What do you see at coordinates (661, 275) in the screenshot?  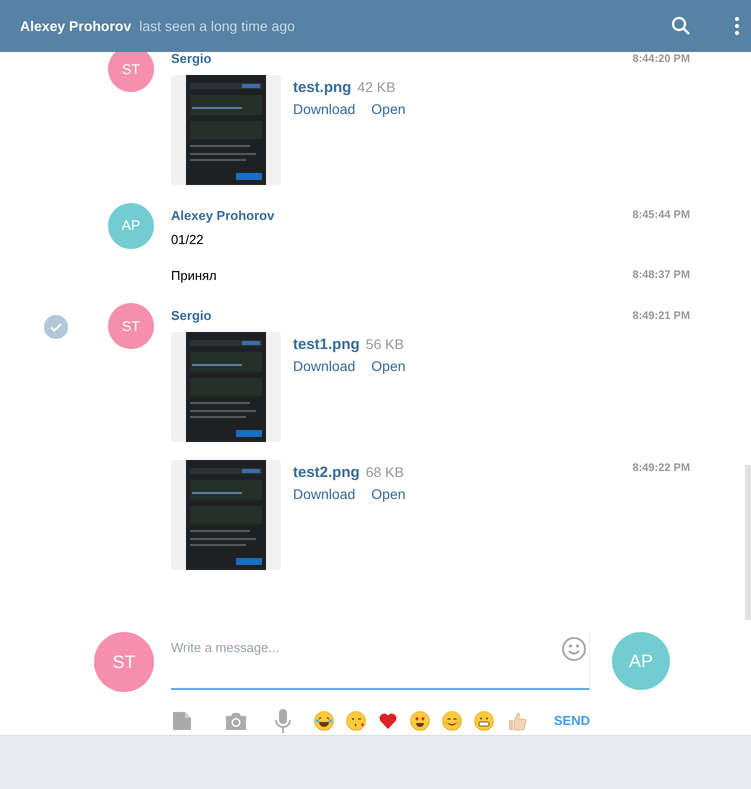 I see `message-time: 8:48:37 PM` at bounding box center [661, 275].